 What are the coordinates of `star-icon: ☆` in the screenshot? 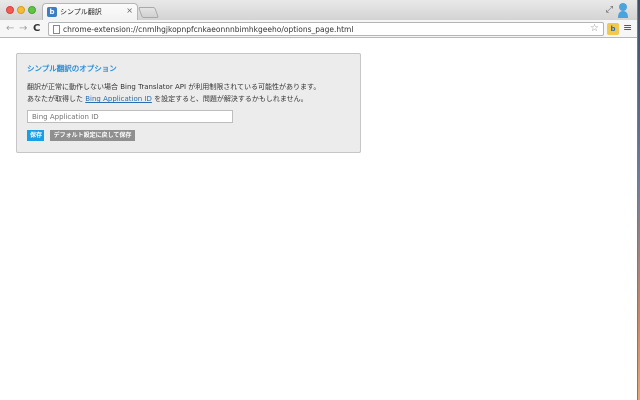 It's located at (594, 29).